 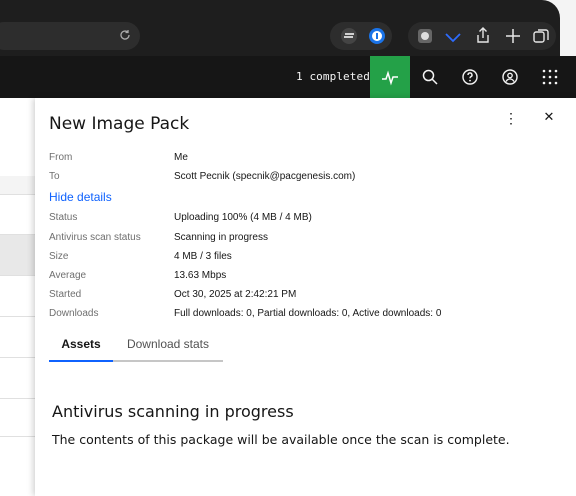 I want to click on user-icon, so click(x=510, y=77).